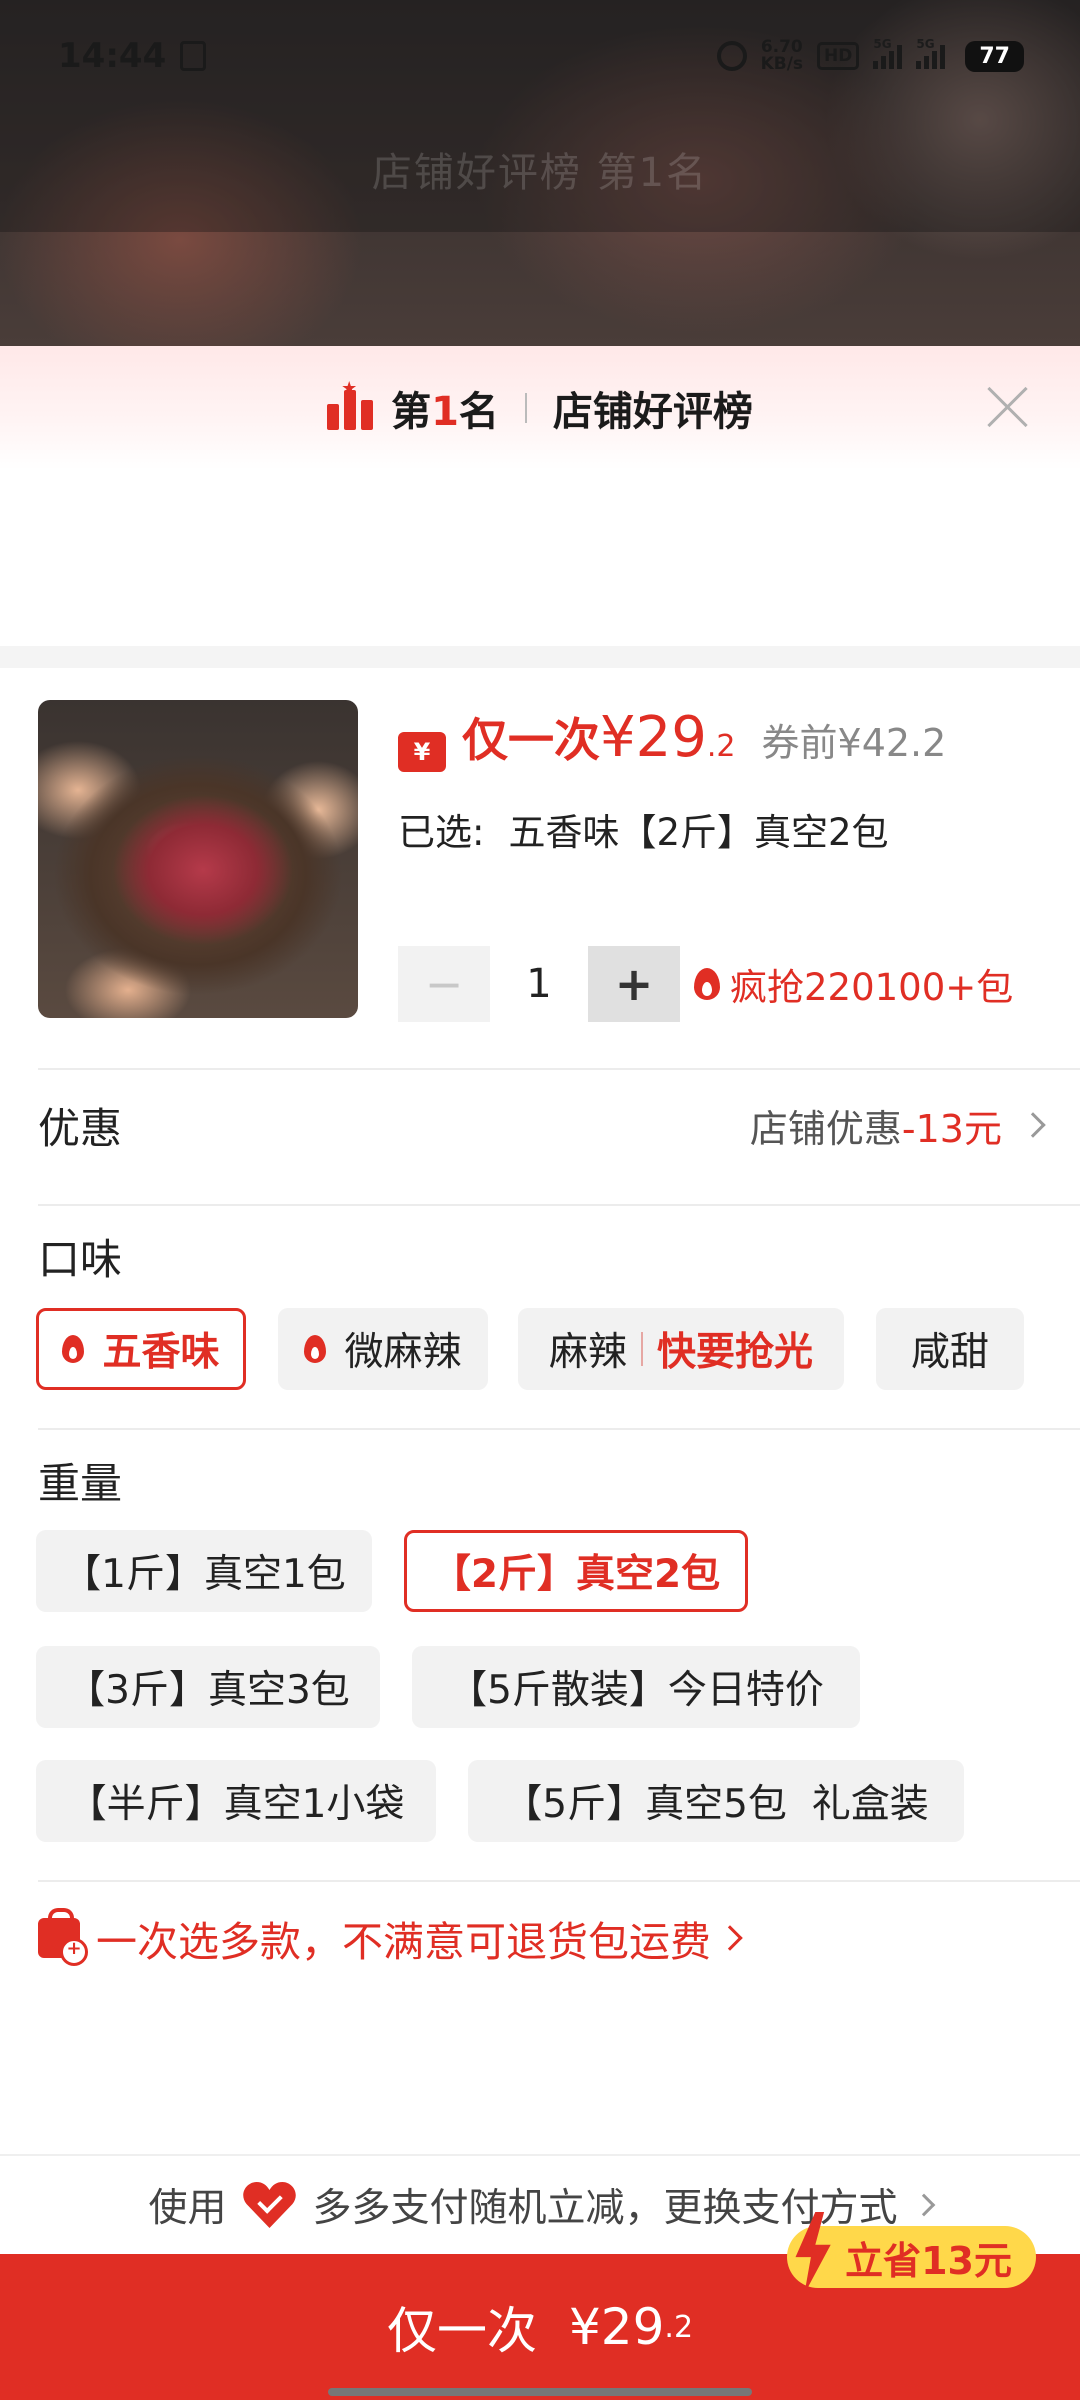 The image size is (1080, 2400). What do you see at coordinates (80, 1483) in the screenshot?
I see `weight-title: 重量` at bounding box center [80, 1483].